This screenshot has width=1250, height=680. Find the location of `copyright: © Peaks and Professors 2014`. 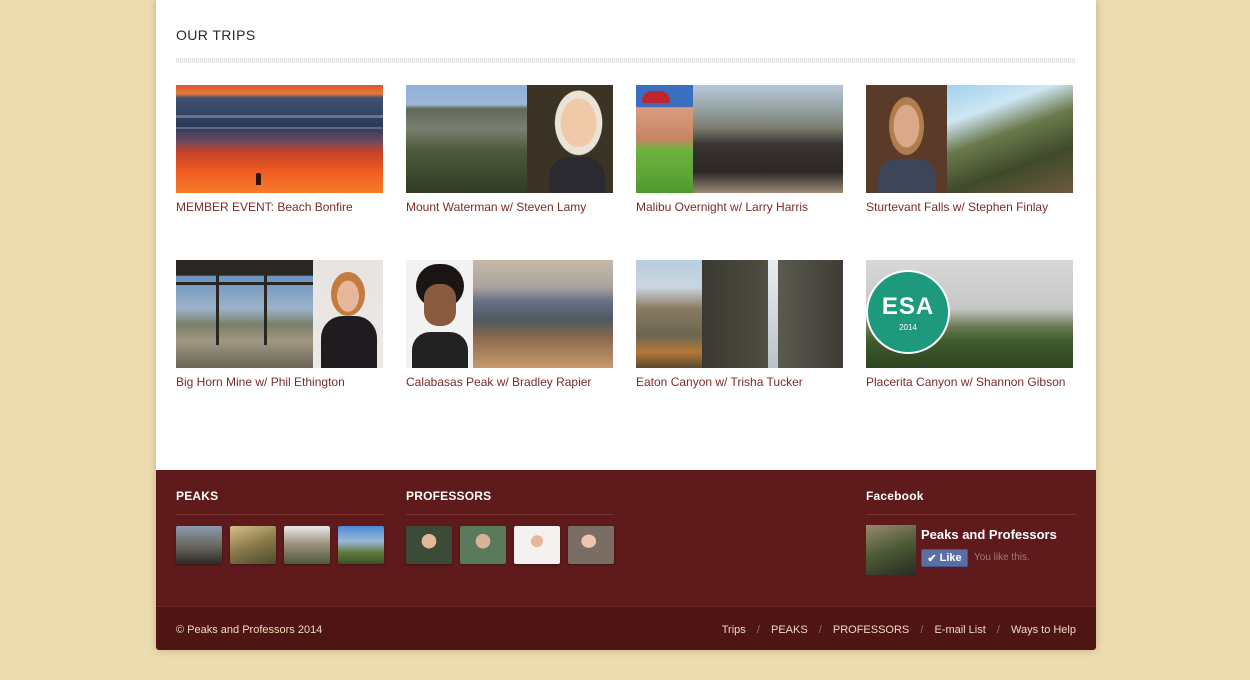

copyright: © Peaks and Professors 2014 is located at coordinates (249, 630).